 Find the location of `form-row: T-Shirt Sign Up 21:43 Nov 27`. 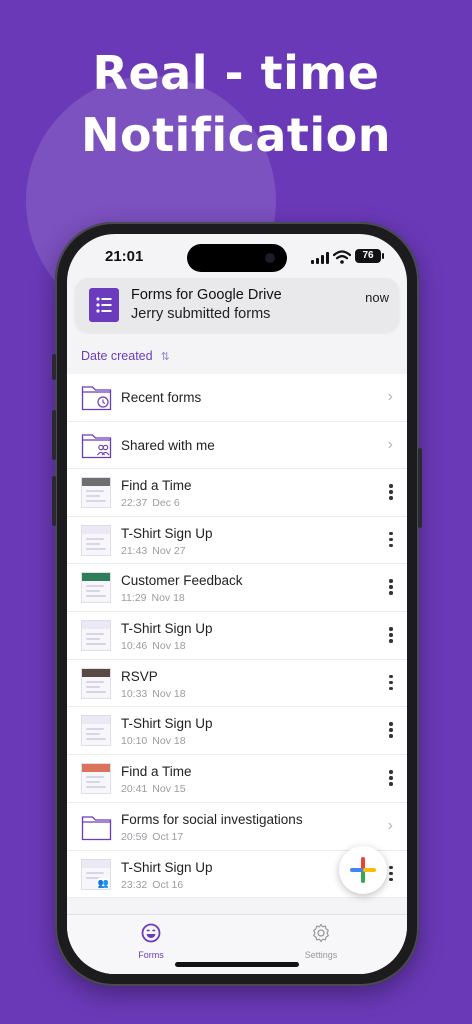

form-row: T-Shirt Sign Up 21:43 Nov 27 is located at coordinates (237, 540).